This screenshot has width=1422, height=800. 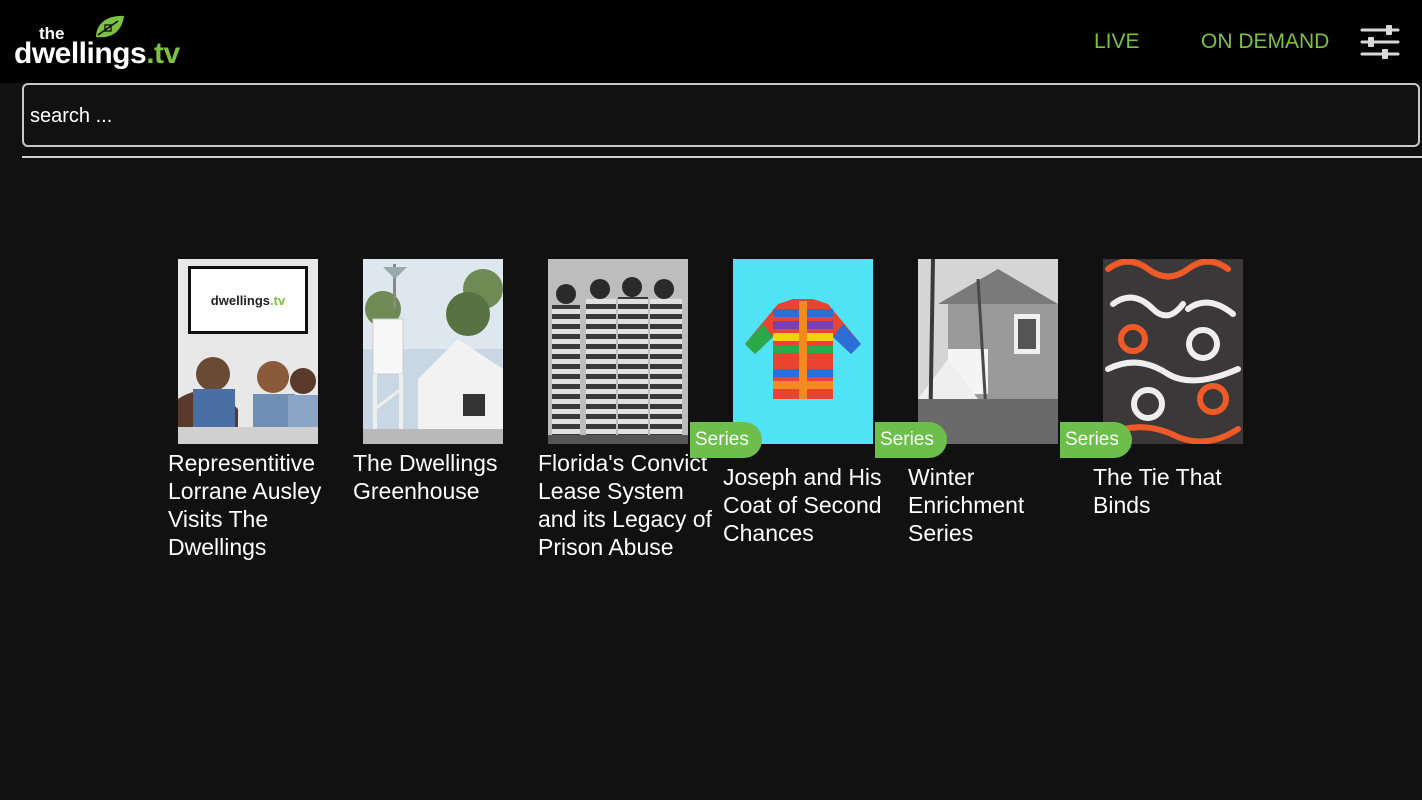 I want to click on search-box, so click(x=721, y=115).